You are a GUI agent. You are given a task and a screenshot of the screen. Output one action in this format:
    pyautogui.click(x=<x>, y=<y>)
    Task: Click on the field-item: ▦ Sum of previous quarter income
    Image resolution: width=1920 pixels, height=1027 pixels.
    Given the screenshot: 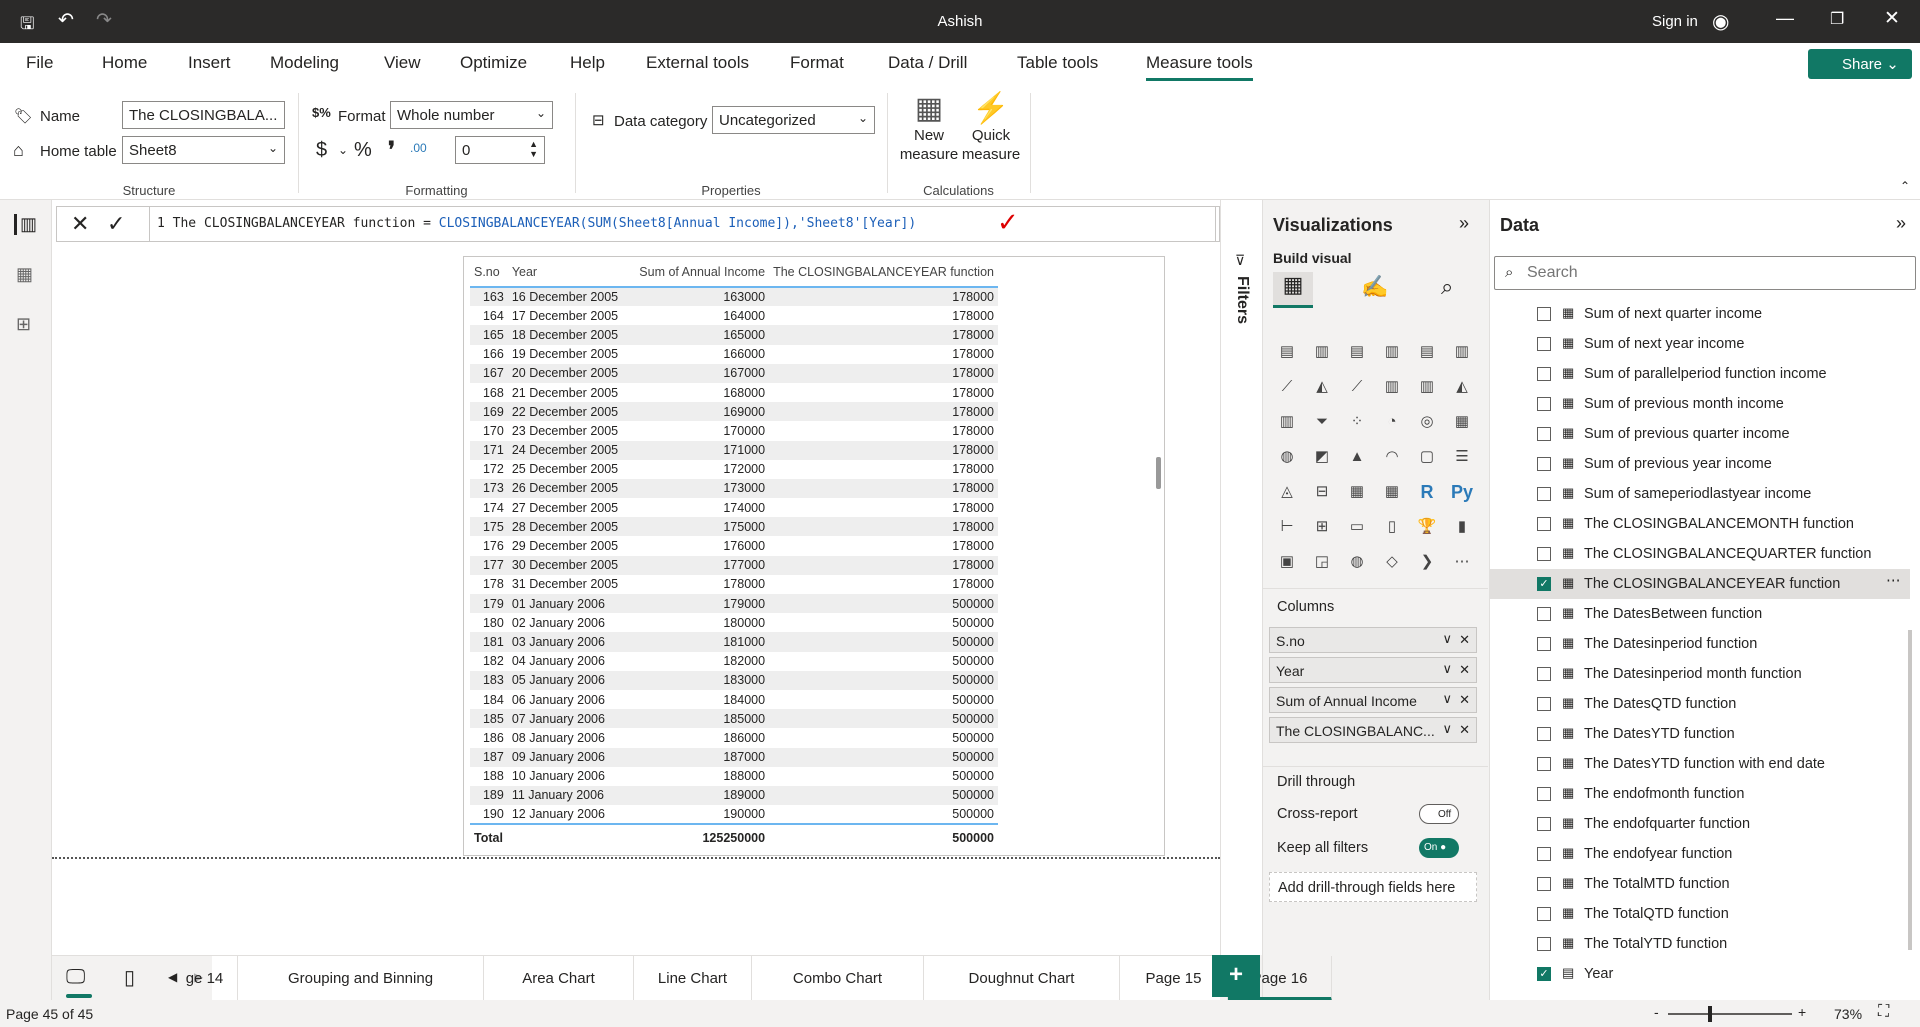 What is the action you would take?
    pyautogui.click(x=1700, y=434)
    